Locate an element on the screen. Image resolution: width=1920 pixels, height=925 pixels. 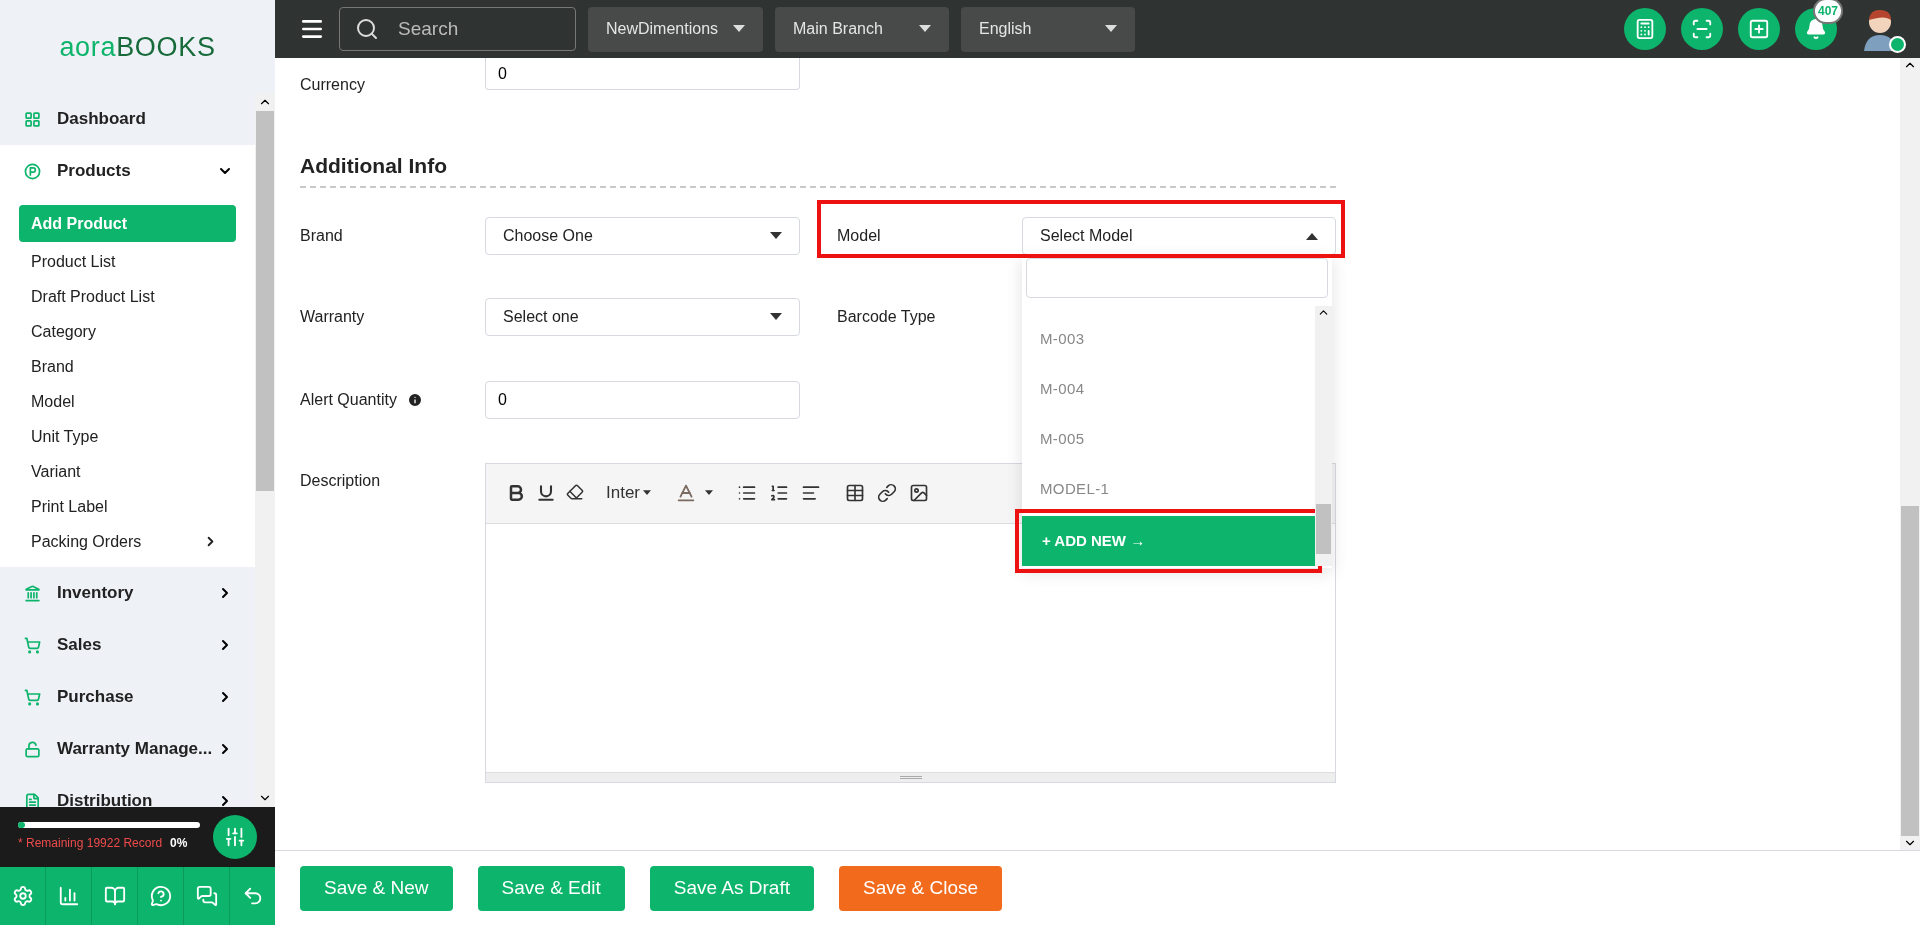
submenu-item: Packing Orders is located at coordinates (127, 541).